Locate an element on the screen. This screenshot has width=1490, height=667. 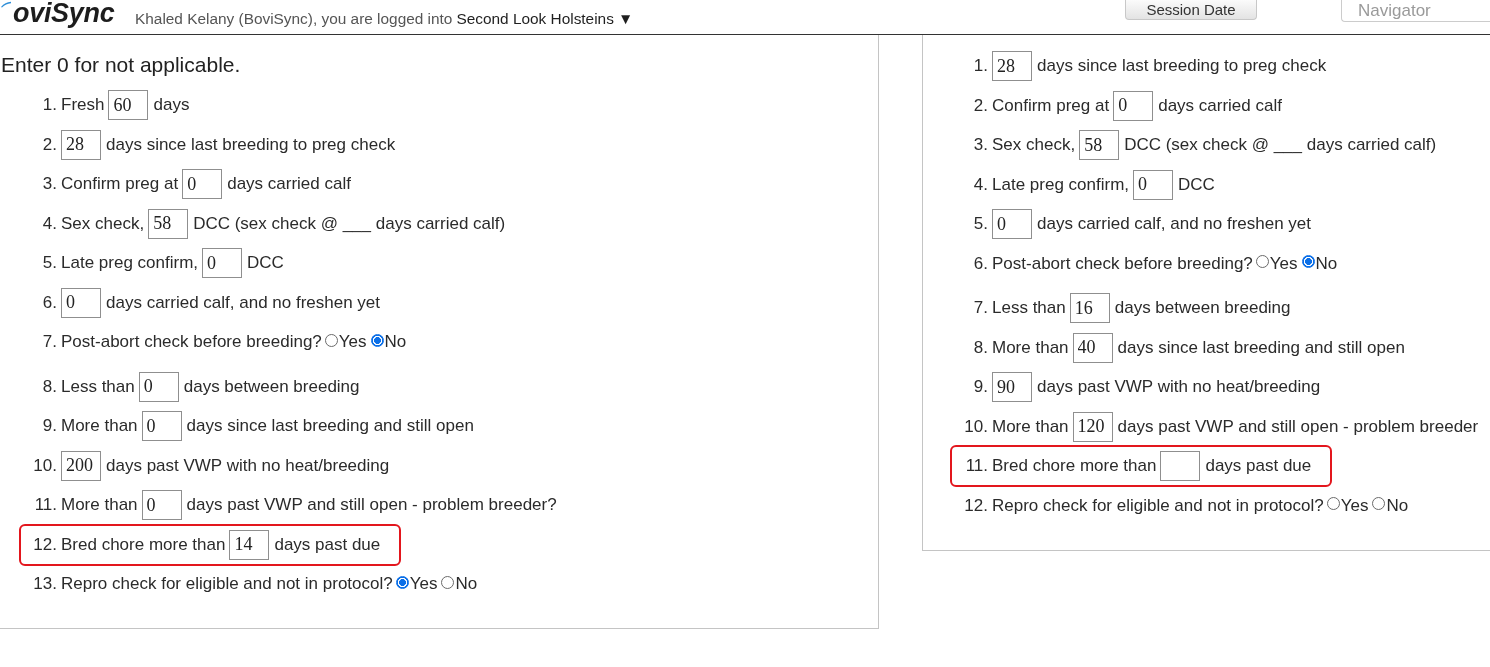
swoosh-icon is located at coordinates (6, 4).